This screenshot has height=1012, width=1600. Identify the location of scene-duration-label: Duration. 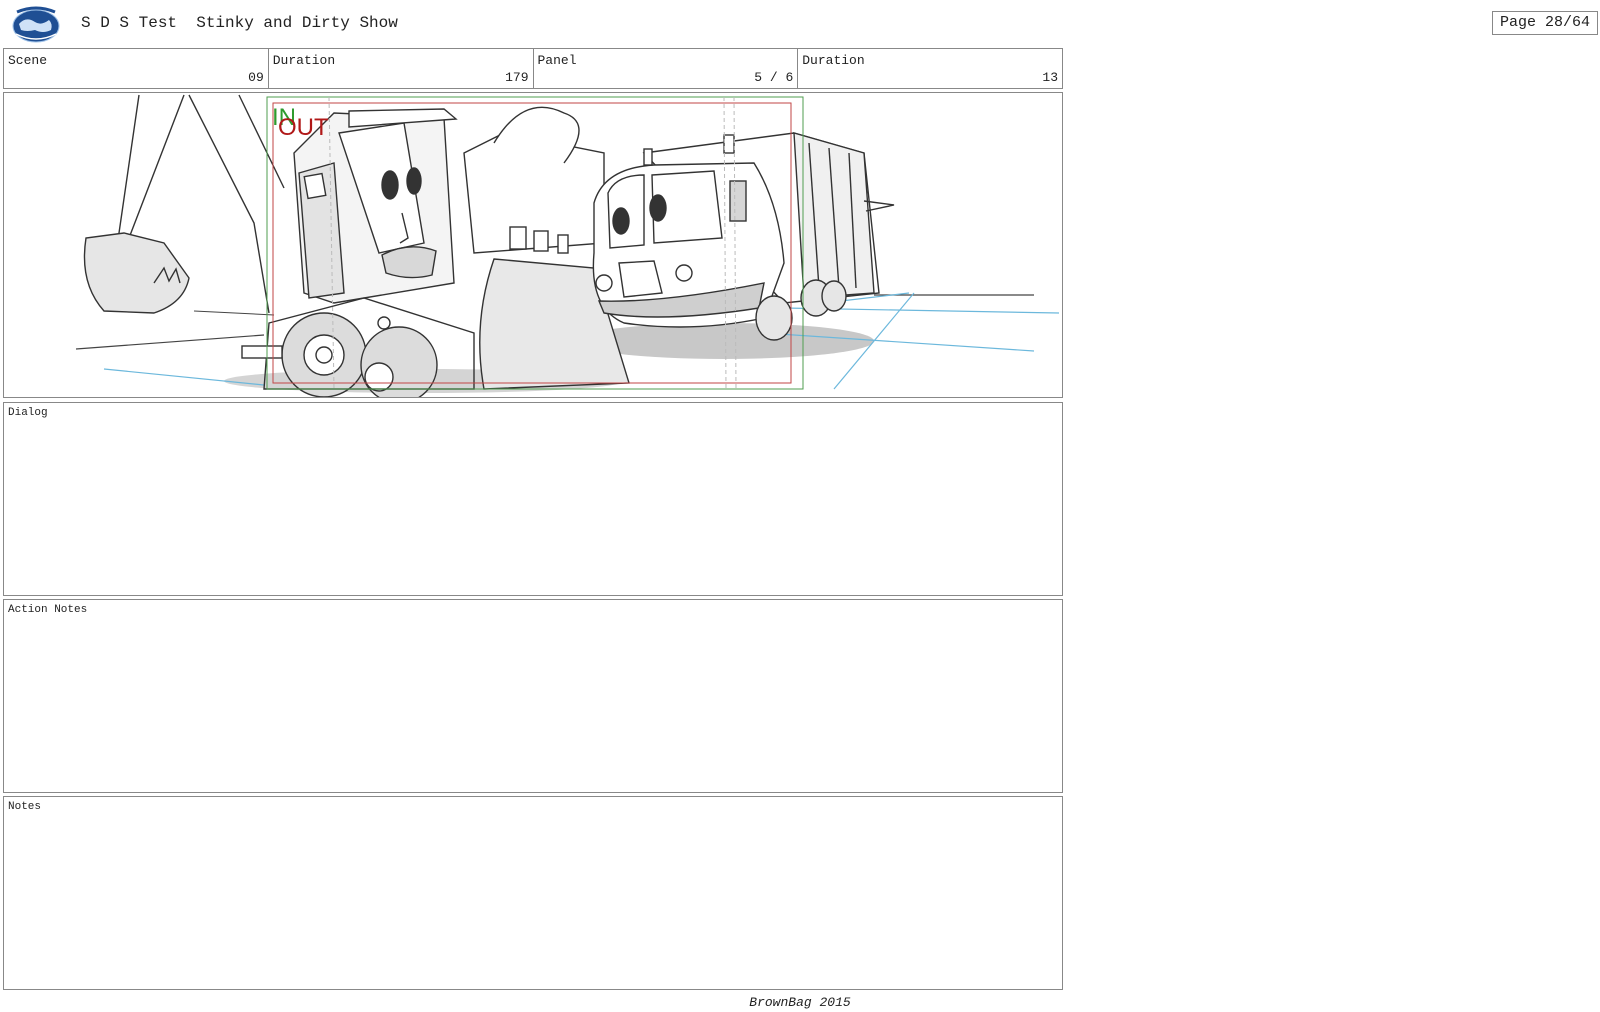
(304, 60).